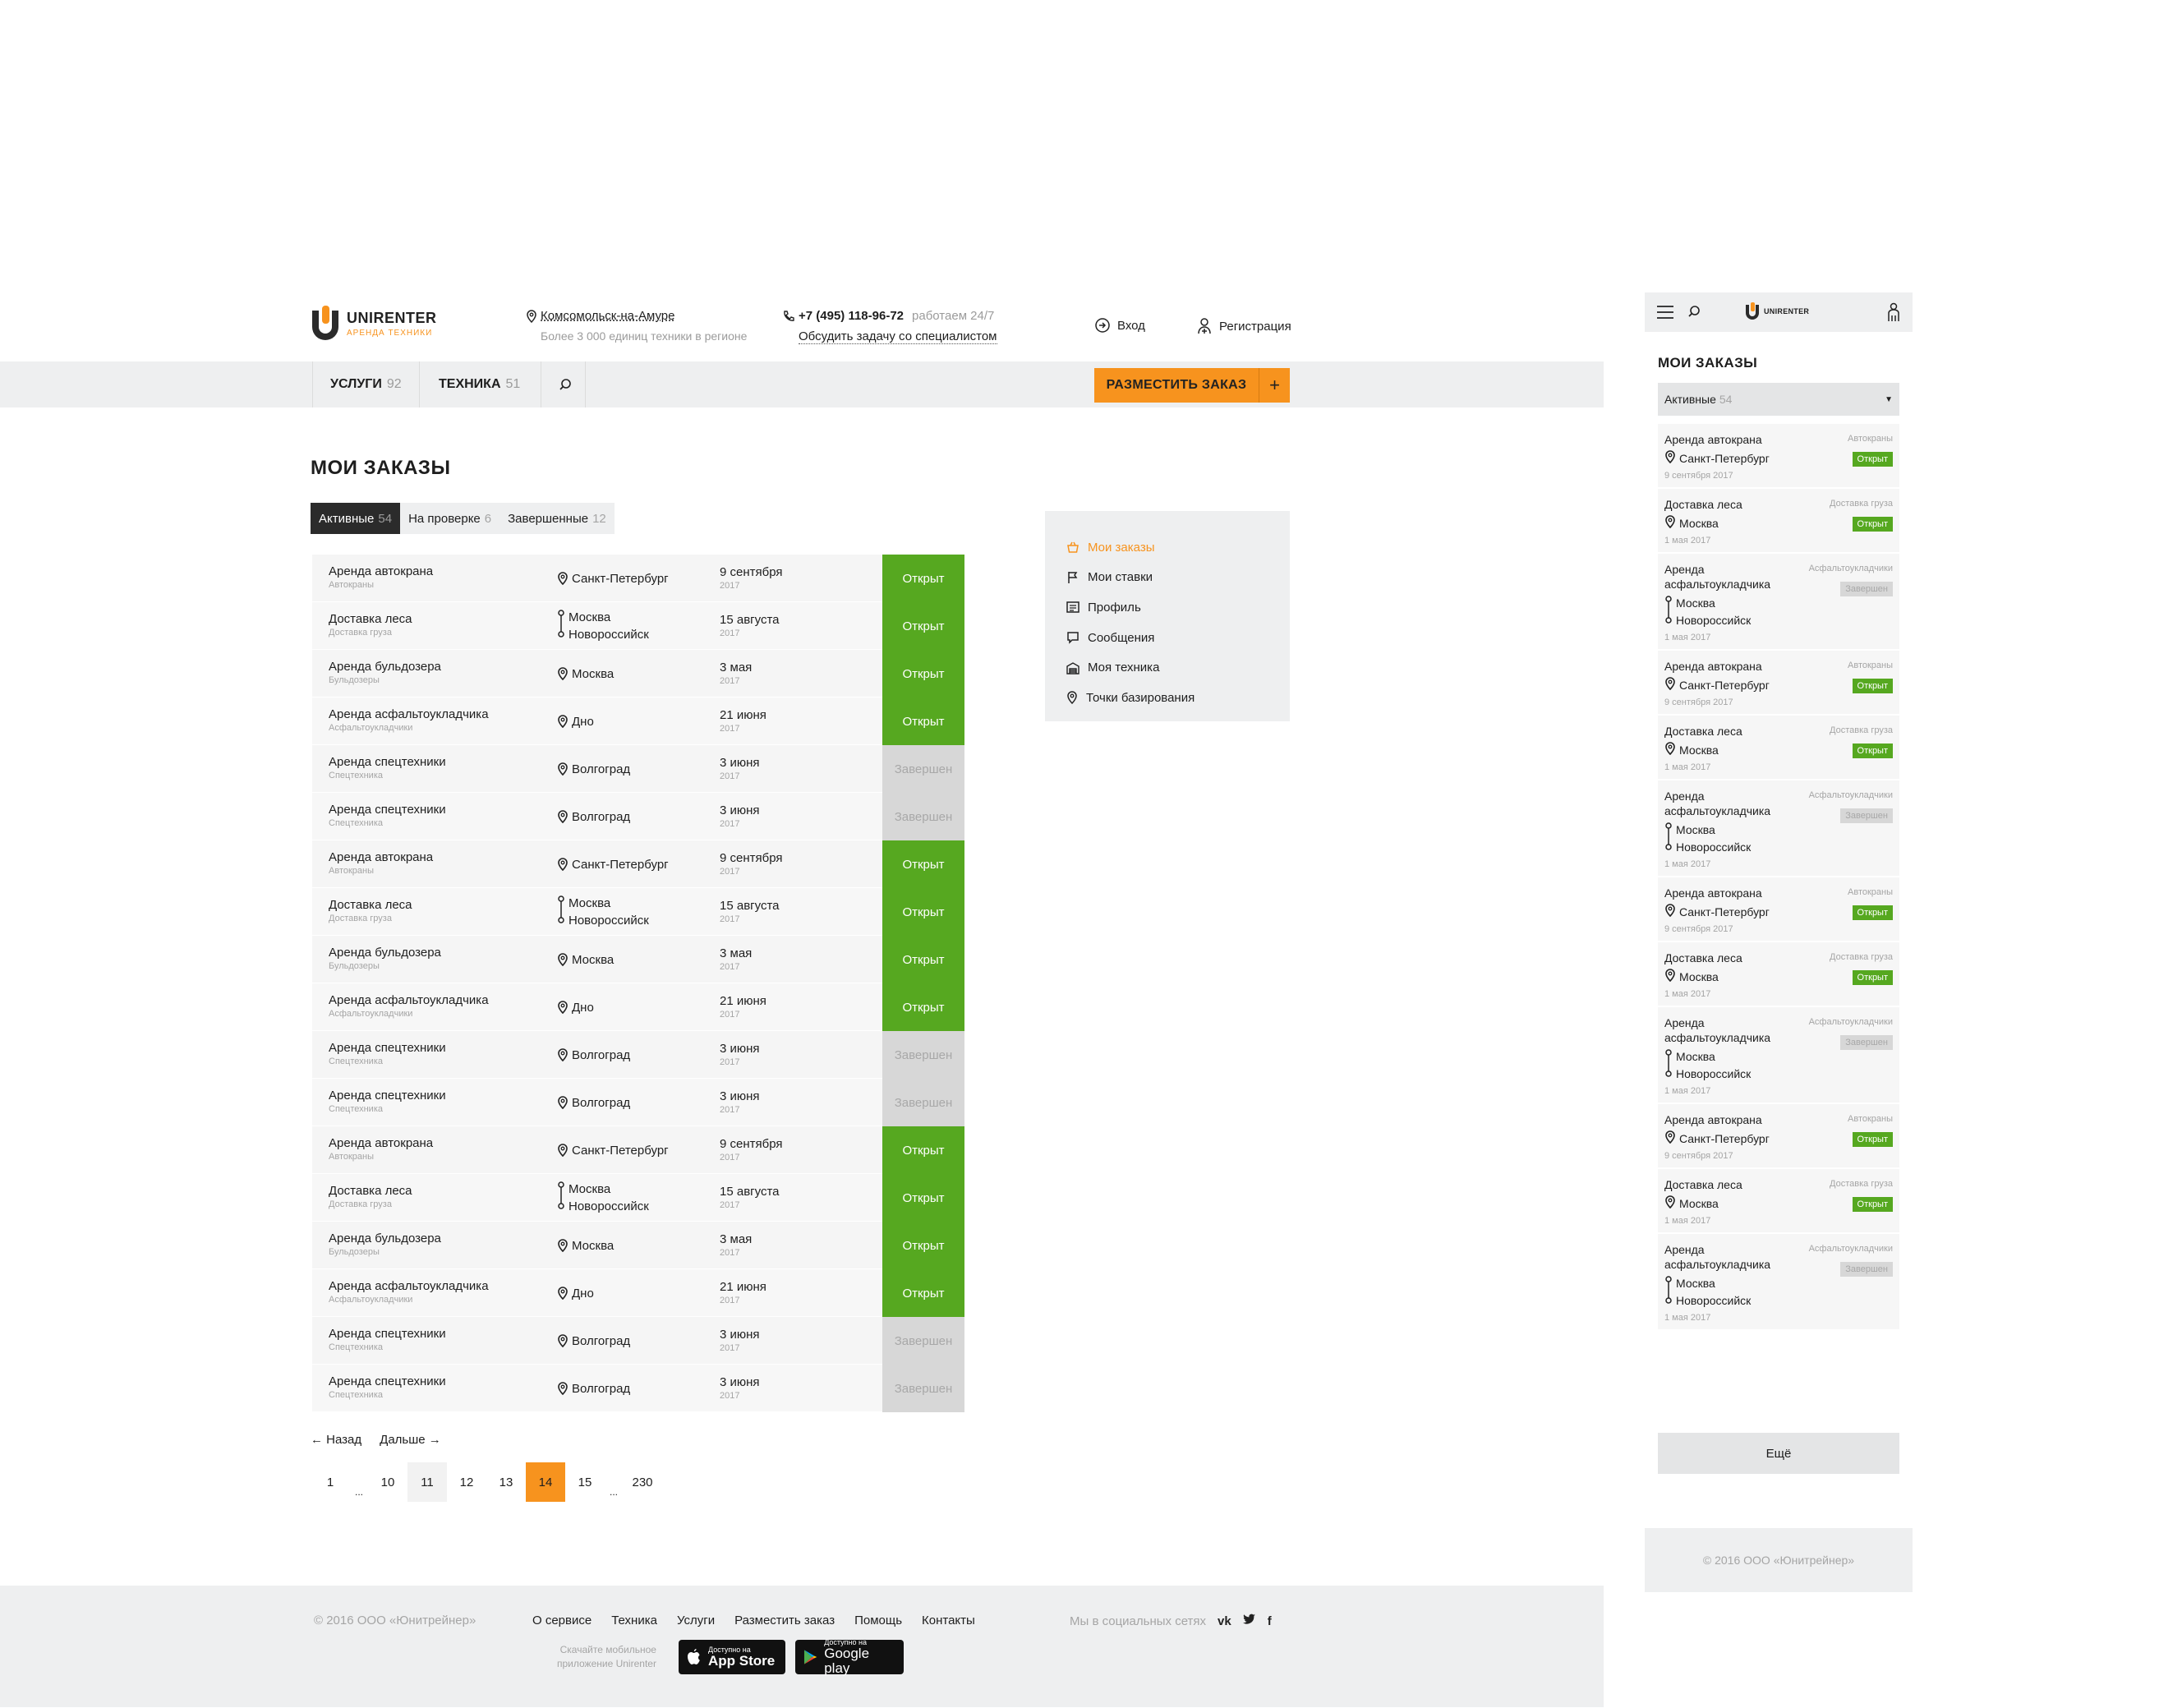 The width and height of the screenshot is (2182, 1708). I want to click on page-number: 13, so click(506, 1482).